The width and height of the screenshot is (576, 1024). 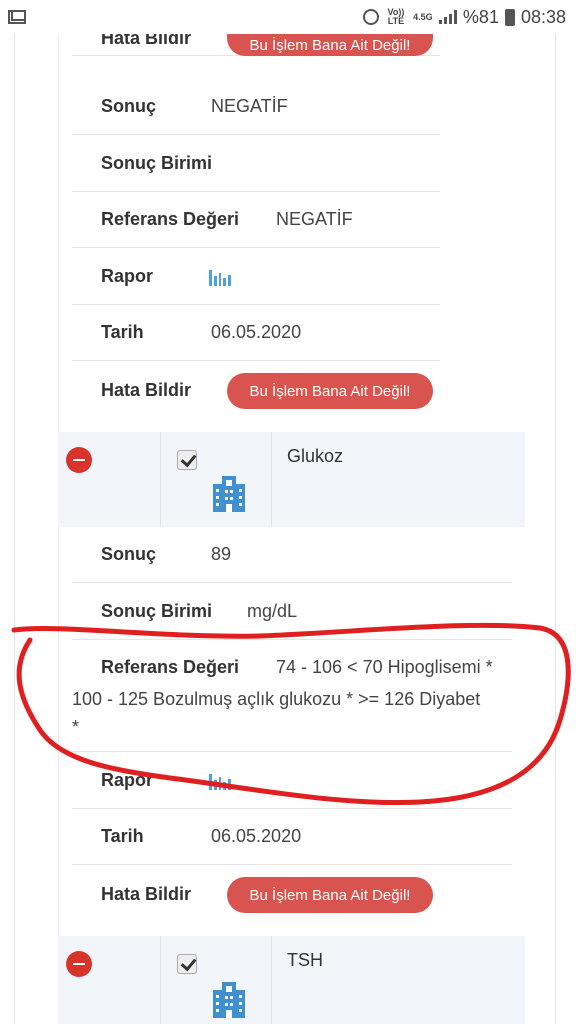 I want to click on sonuc-value: NEGATİF, so click(x=249, y=106).